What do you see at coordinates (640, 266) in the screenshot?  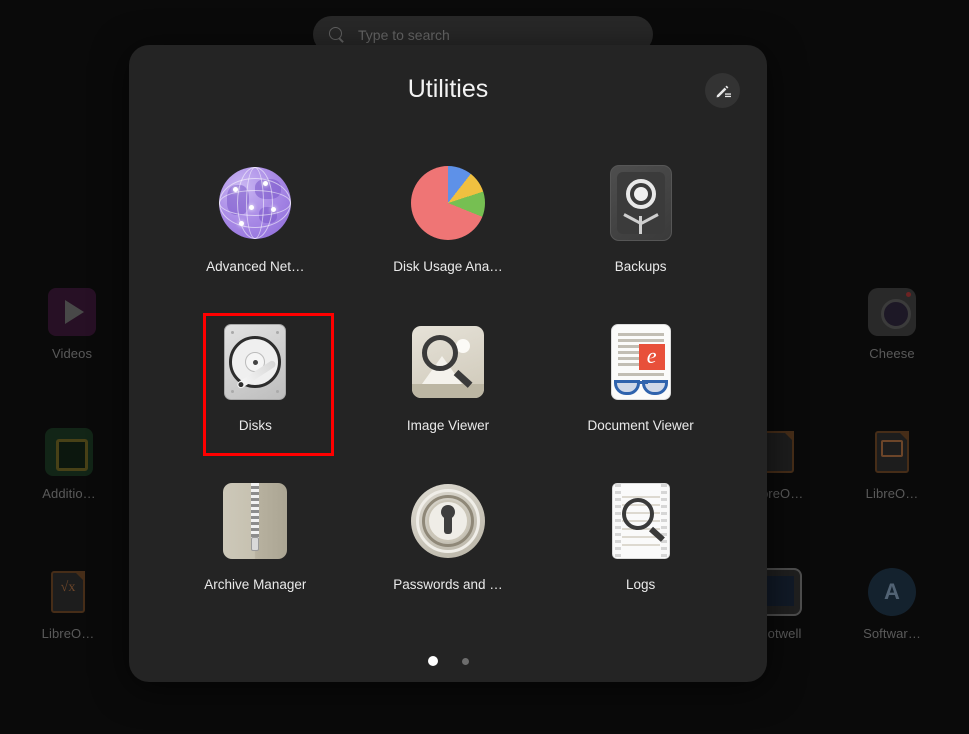 I see `app-label: Backups` at bounding box center [640, 266].